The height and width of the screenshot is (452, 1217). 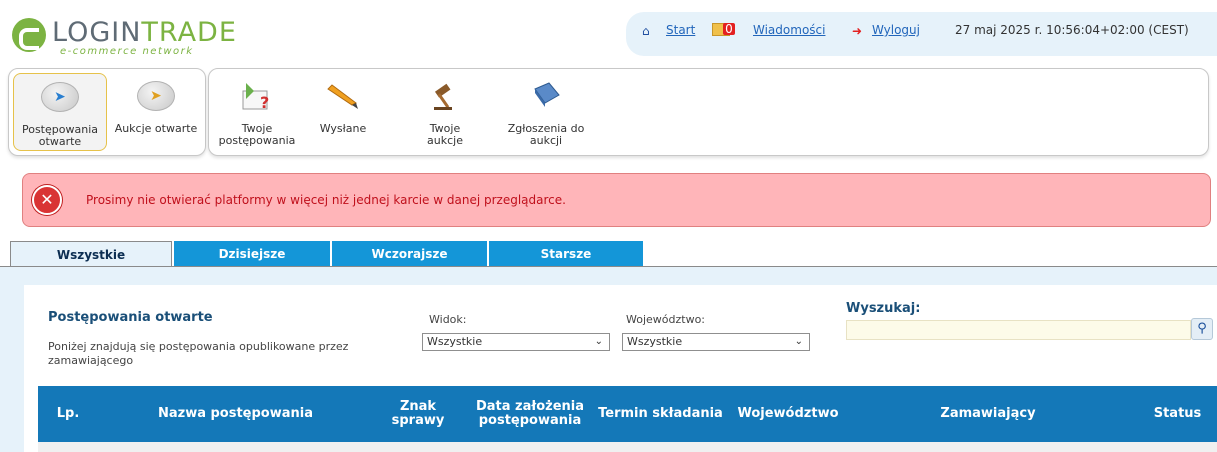 I want to click on toolbar-sent: Wysłane, so click(x=343, y=112).